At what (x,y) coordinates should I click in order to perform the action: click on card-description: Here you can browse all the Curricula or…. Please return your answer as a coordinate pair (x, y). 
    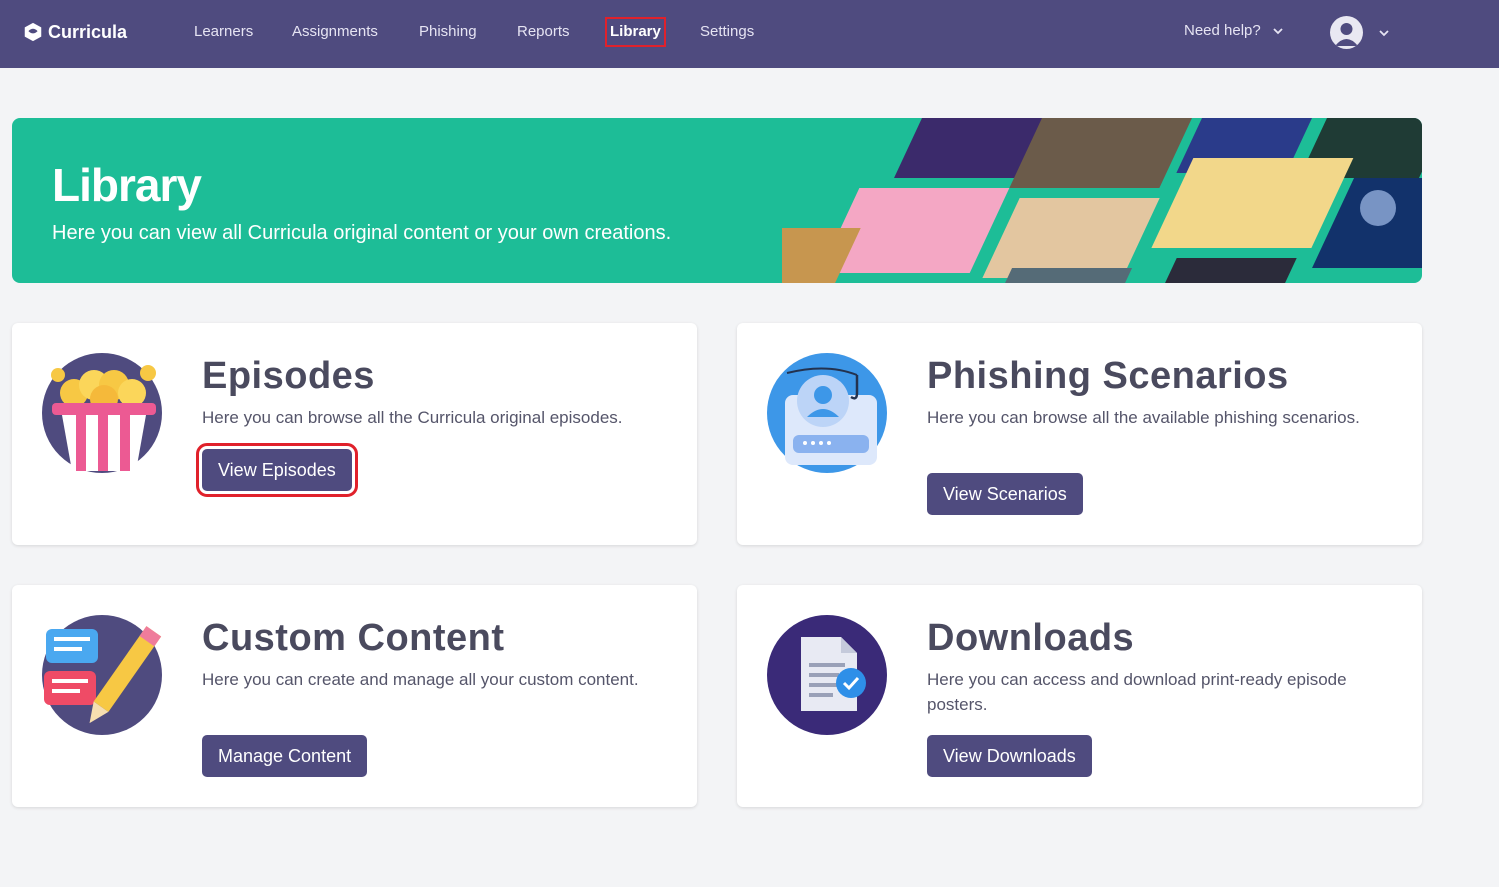
    Looking at the image, I should click on (412, 417).